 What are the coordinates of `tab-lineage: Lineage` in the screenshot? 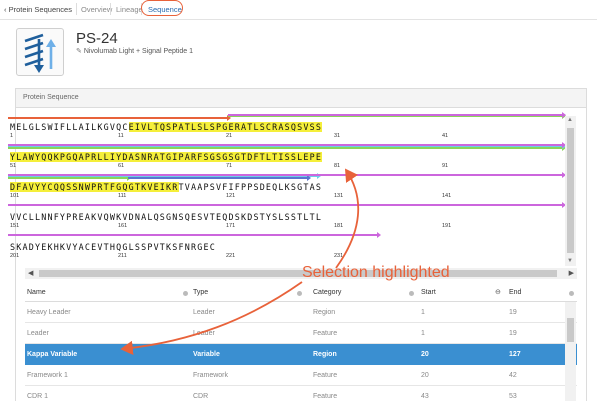 It's located at (129, 9).